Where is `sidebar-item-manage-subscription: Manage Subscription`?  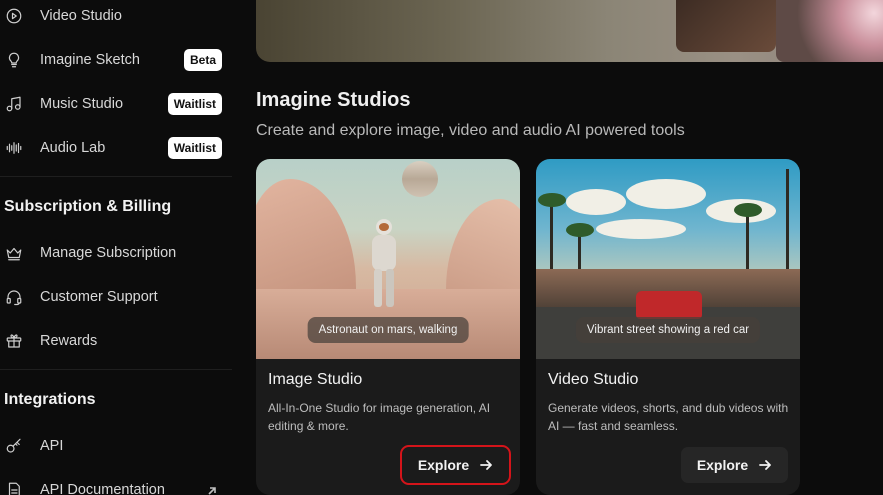
sidebar-item-manage-subscription: Manage Subscription is located at coordinates (116, 253).